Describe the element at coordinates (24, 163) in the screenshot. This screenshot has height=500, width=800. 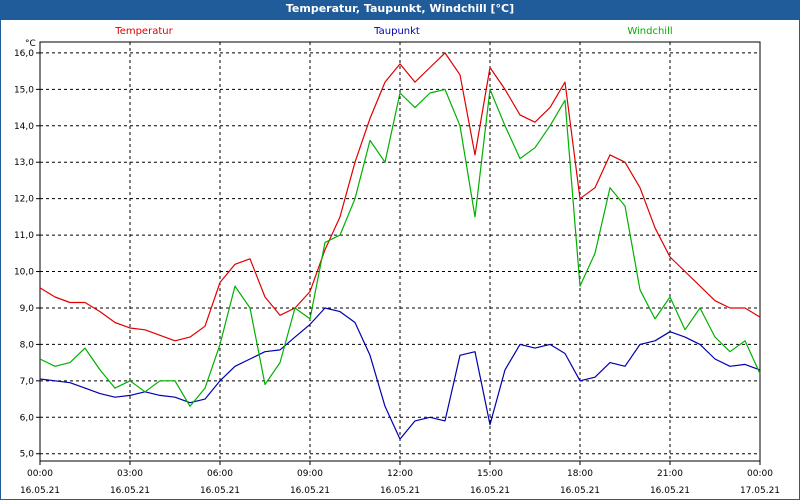
I see `y-tick-label: 13,0` at that location.